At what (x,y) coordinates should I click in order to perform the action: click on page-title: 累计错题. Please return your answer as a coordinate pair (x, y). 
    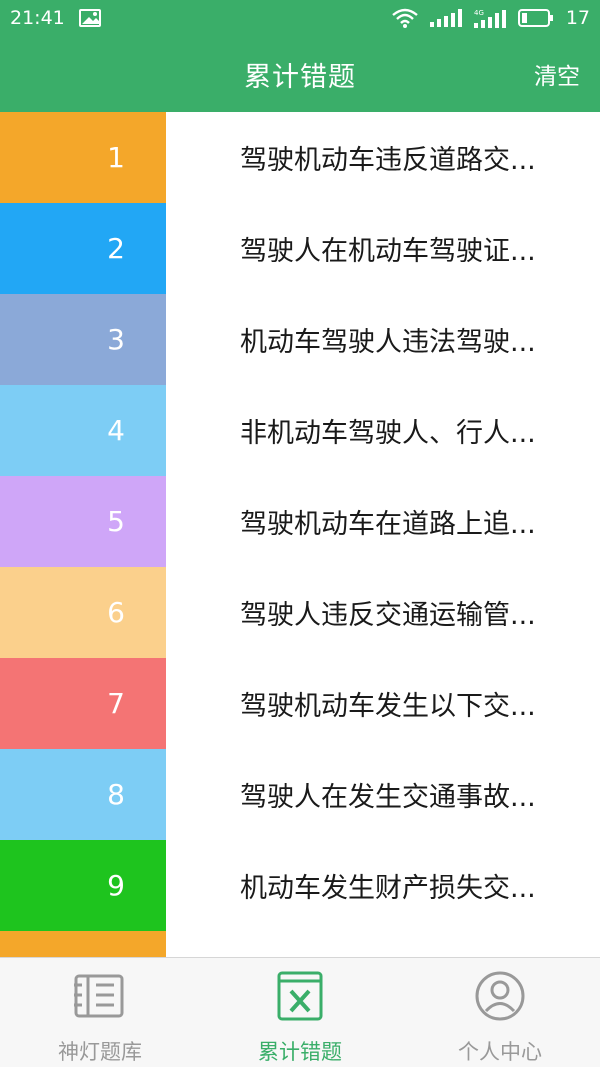
    Looking at the image, I should click on (300, 77).